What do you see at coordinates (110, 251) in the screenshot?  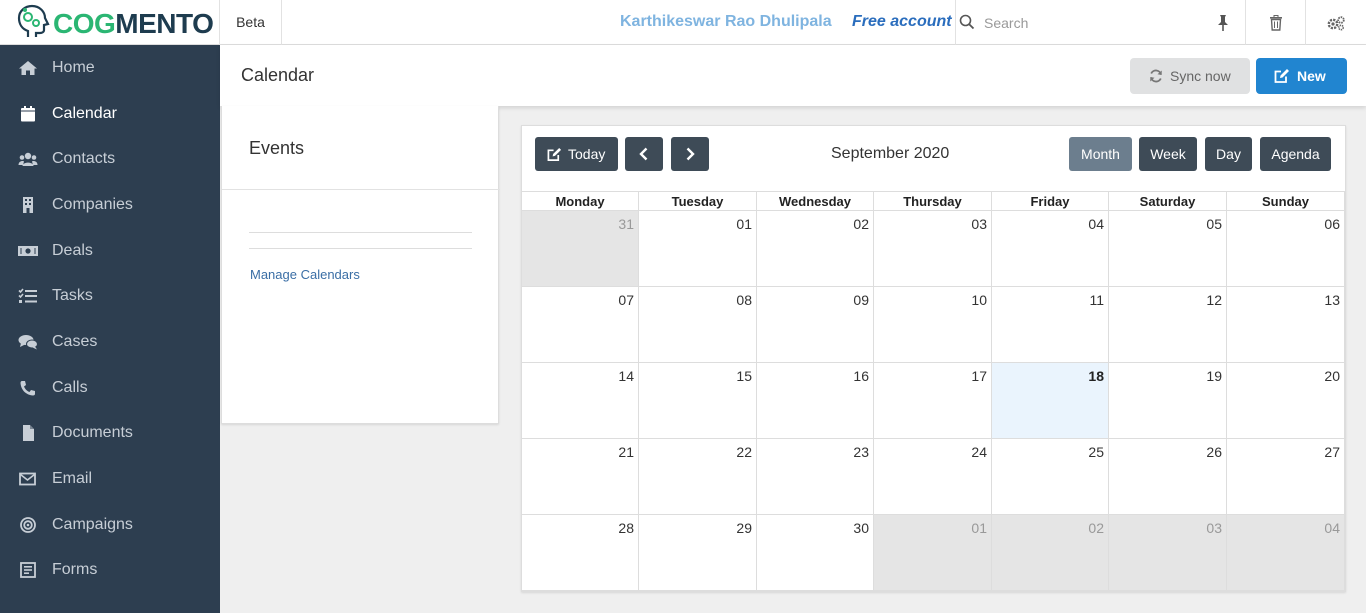 I see `sidebar-item-deals: Deals` at bounding box center [110, 251].